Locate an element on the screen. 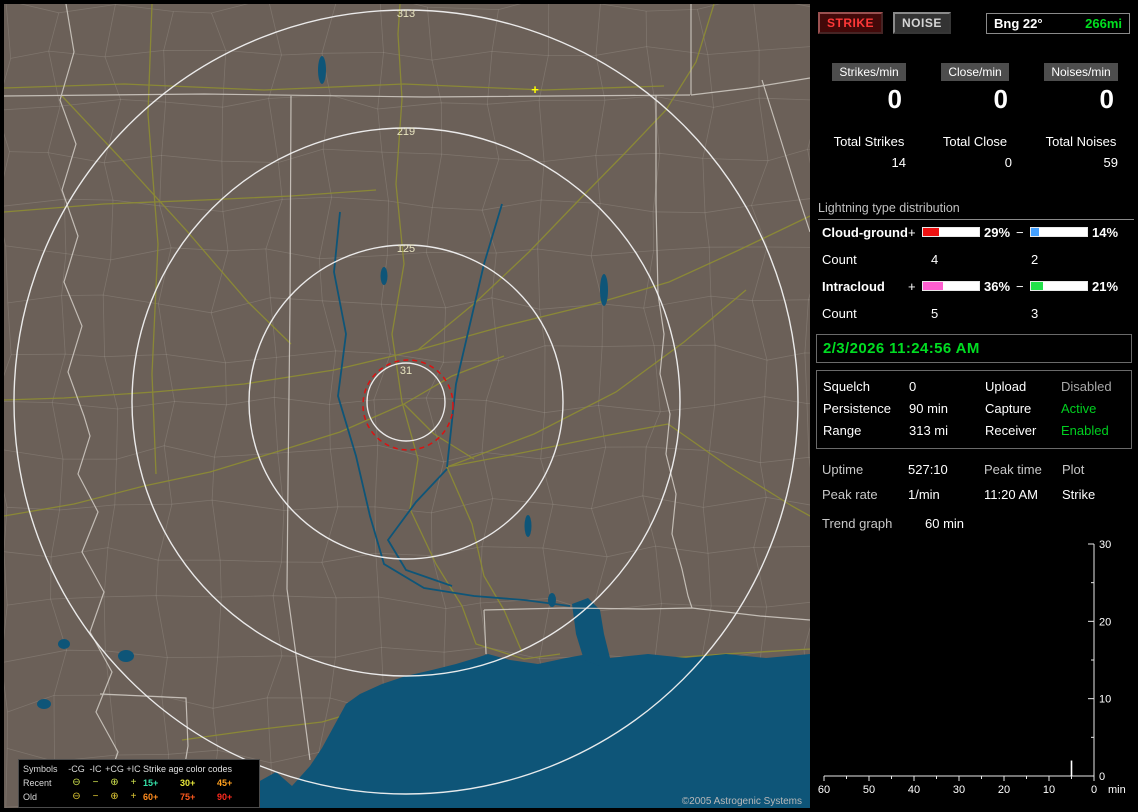 This screenshot has width=1138, height=812. noise-mode-button: NOISE is located at coordinates (922, 23).